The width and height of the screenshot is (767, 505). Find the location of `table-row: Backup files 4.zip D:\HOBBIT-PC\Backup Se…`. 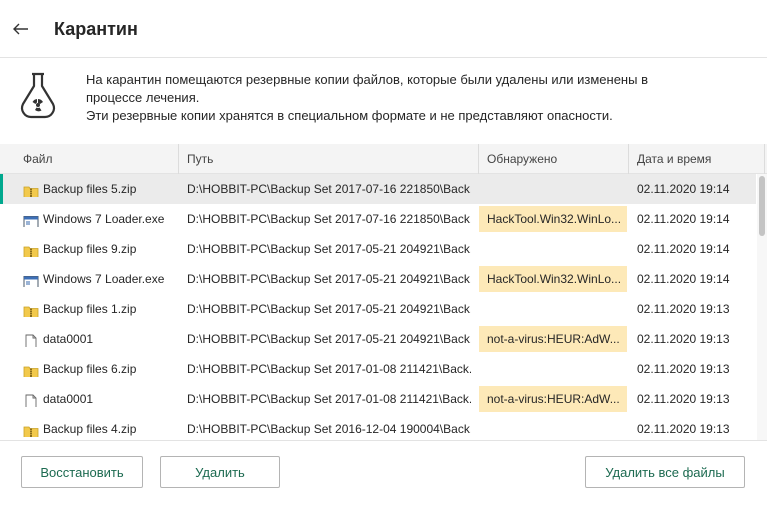

table-row: Backup files 4.zip D:\HOBBIT-PC\Backup Se… is located at coordinates (378, 427).